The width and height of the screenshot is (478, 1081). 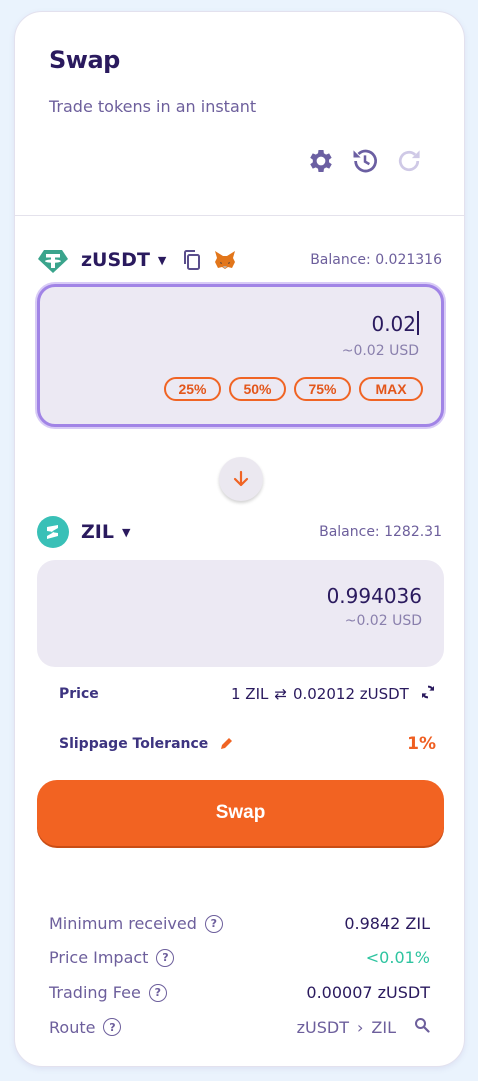 I want to click on trading-fee-row: Trading Fee? 0.00007 zUSDT, so click(x=239, y=992).